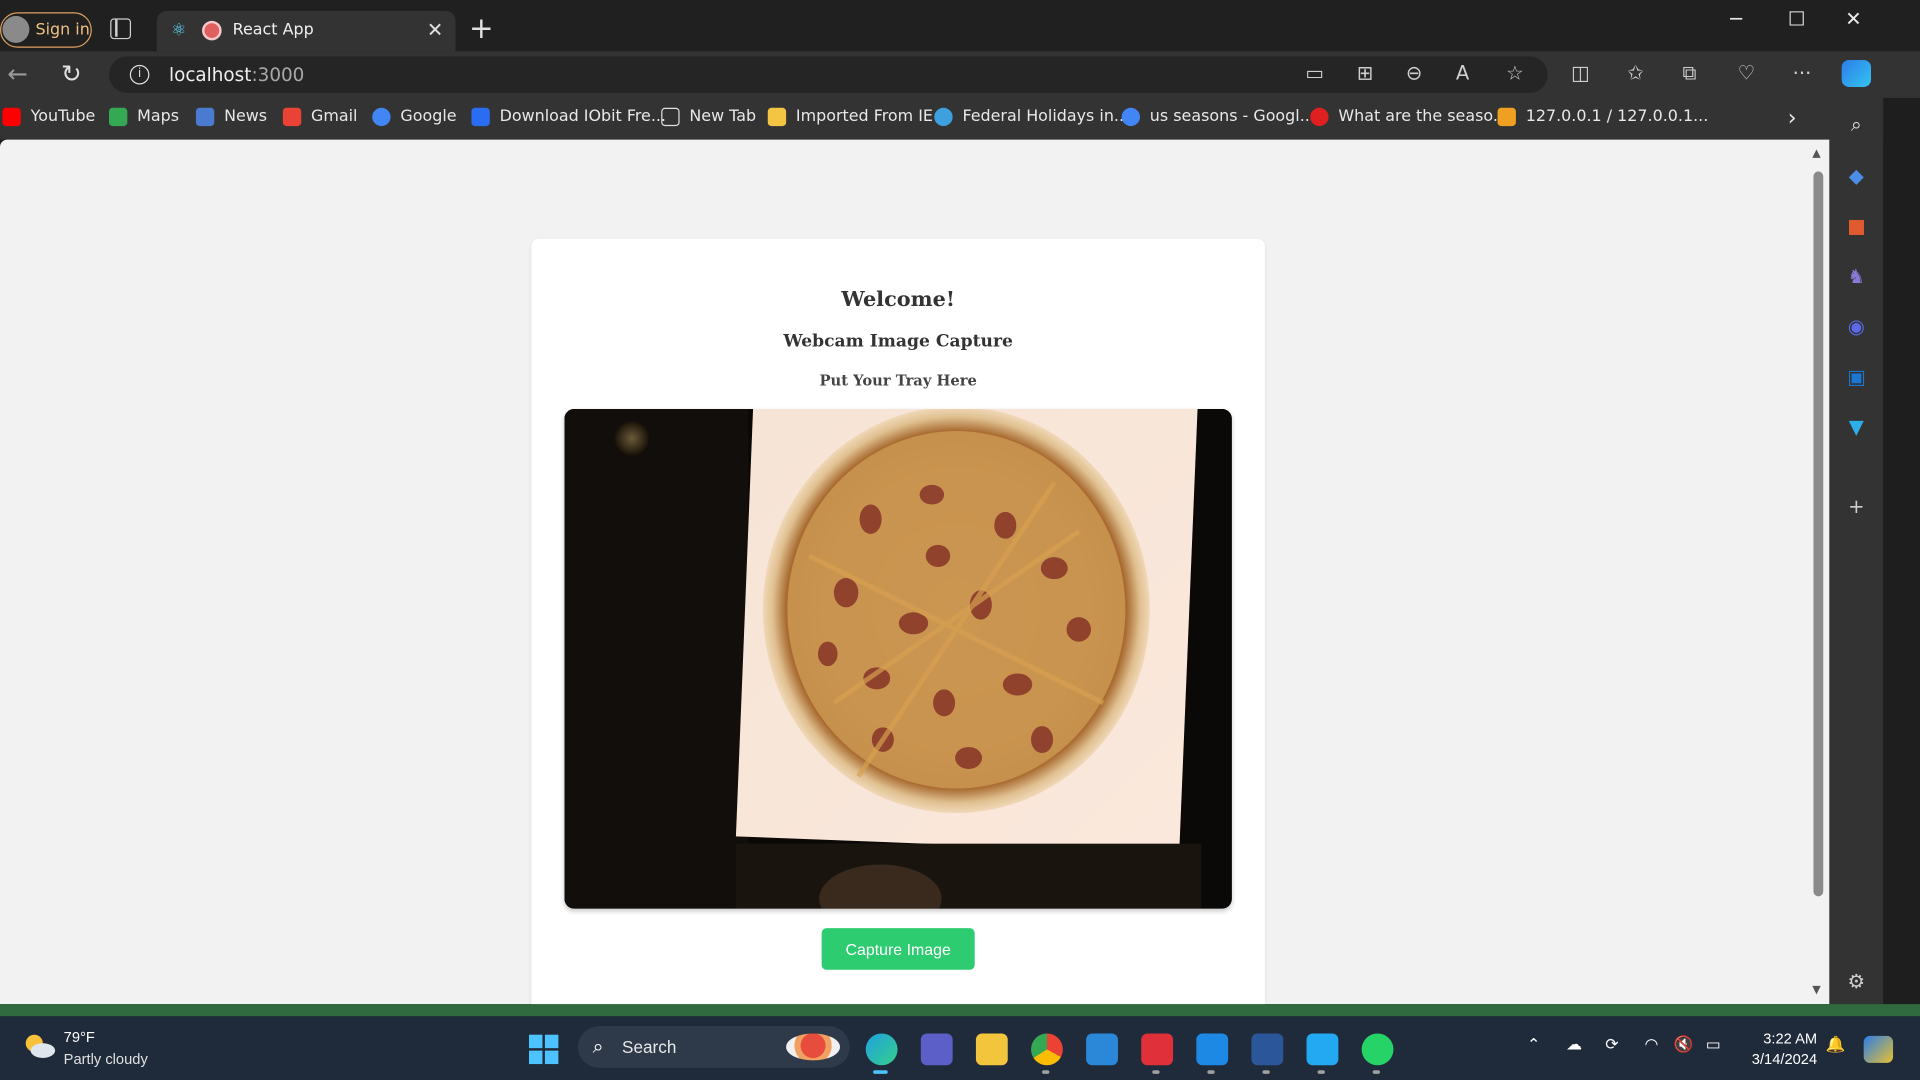 The height and width of the screenshot is (1080, 1920). What do you see at coordinates (898, 341) in the screenshot?
I see `page-title: Webcam Image Capture` at bounding box center [898, 341].